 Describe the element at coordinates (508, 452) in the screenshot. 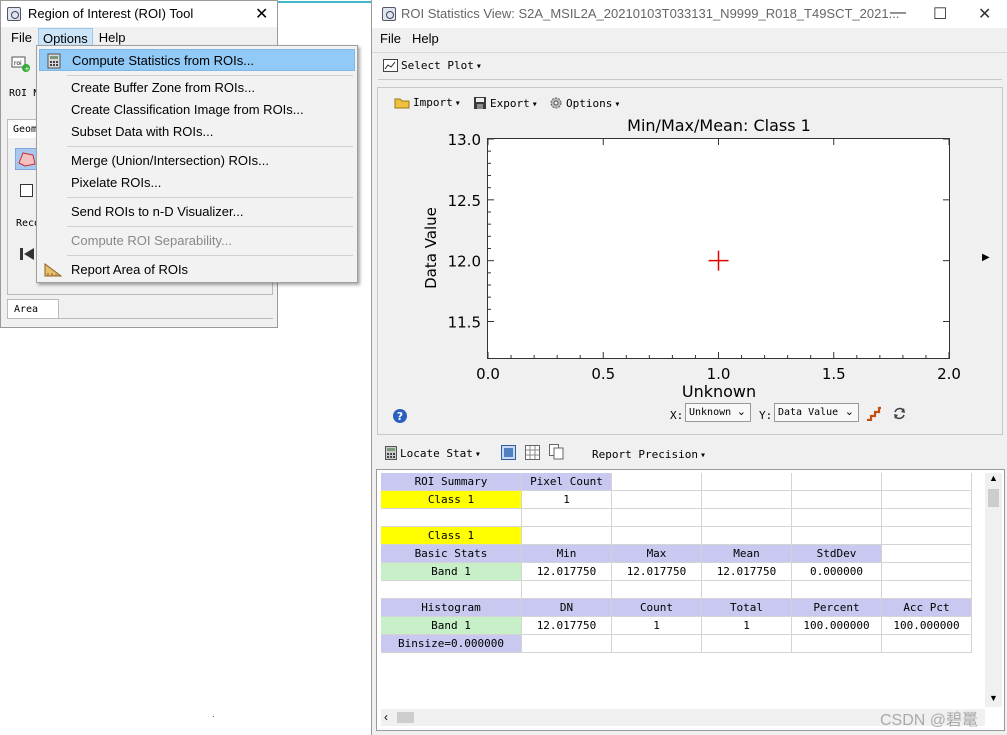

I see `single-view-icon` at that location.